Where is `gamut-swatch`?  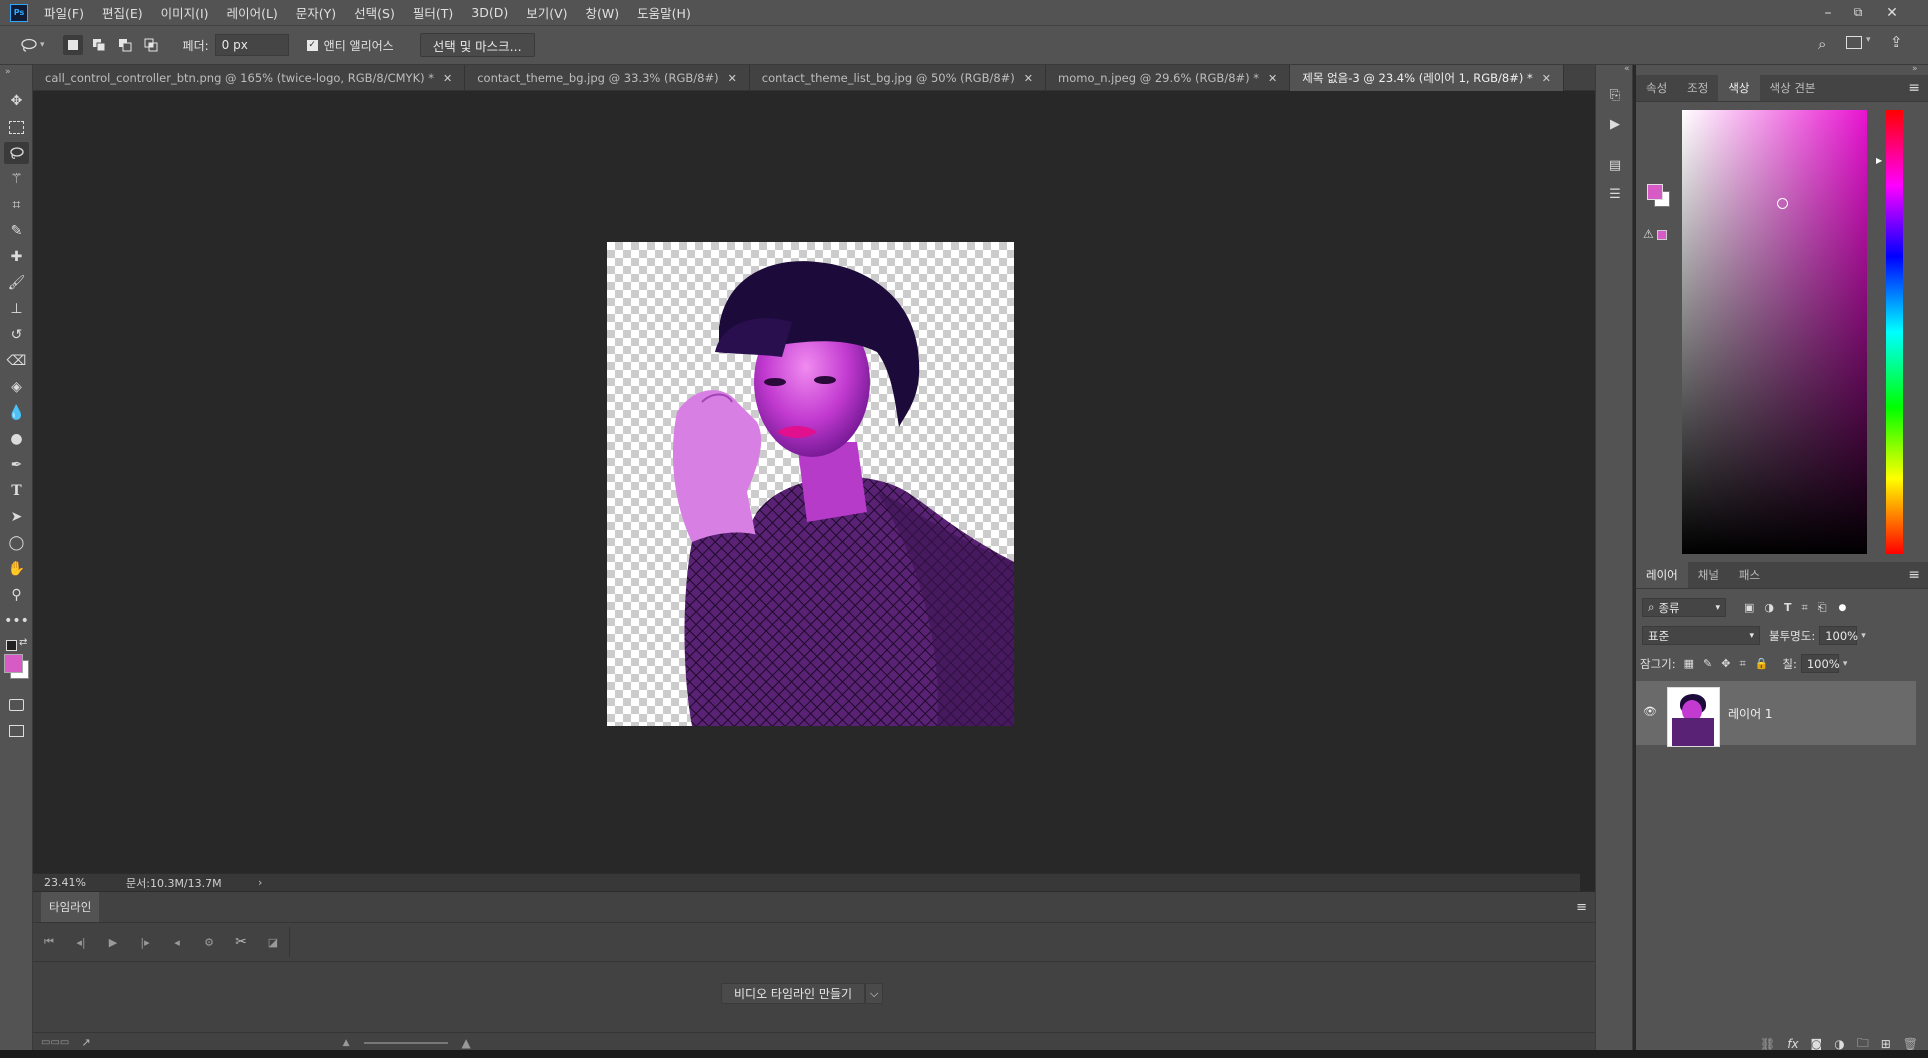
gamut-swatch is located at coordinates (1662, 235).